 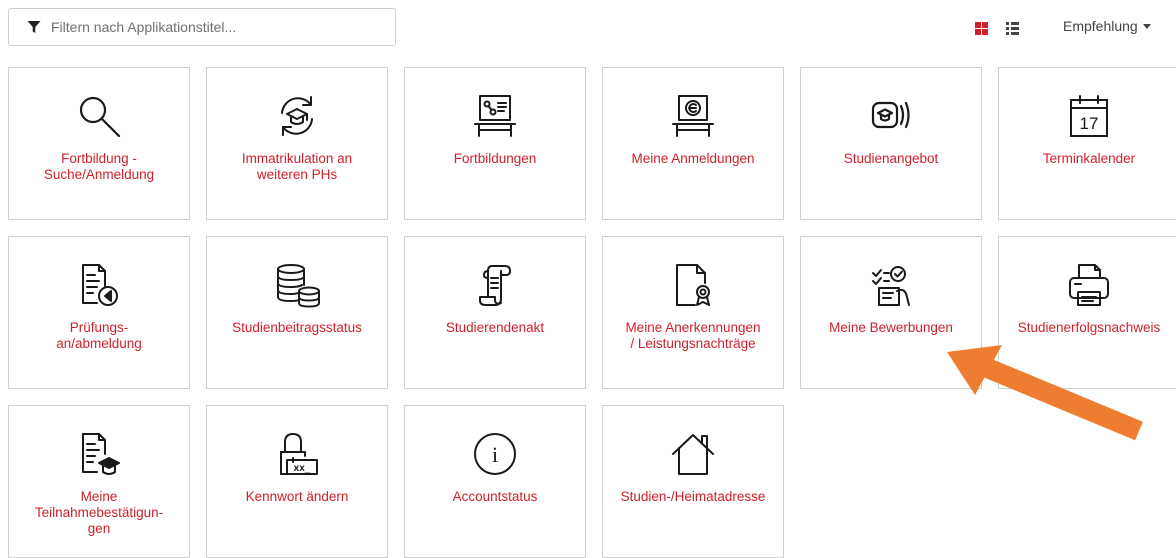 I want to click on tile-label: Kennwort ändern, so click(x=297, y=496).